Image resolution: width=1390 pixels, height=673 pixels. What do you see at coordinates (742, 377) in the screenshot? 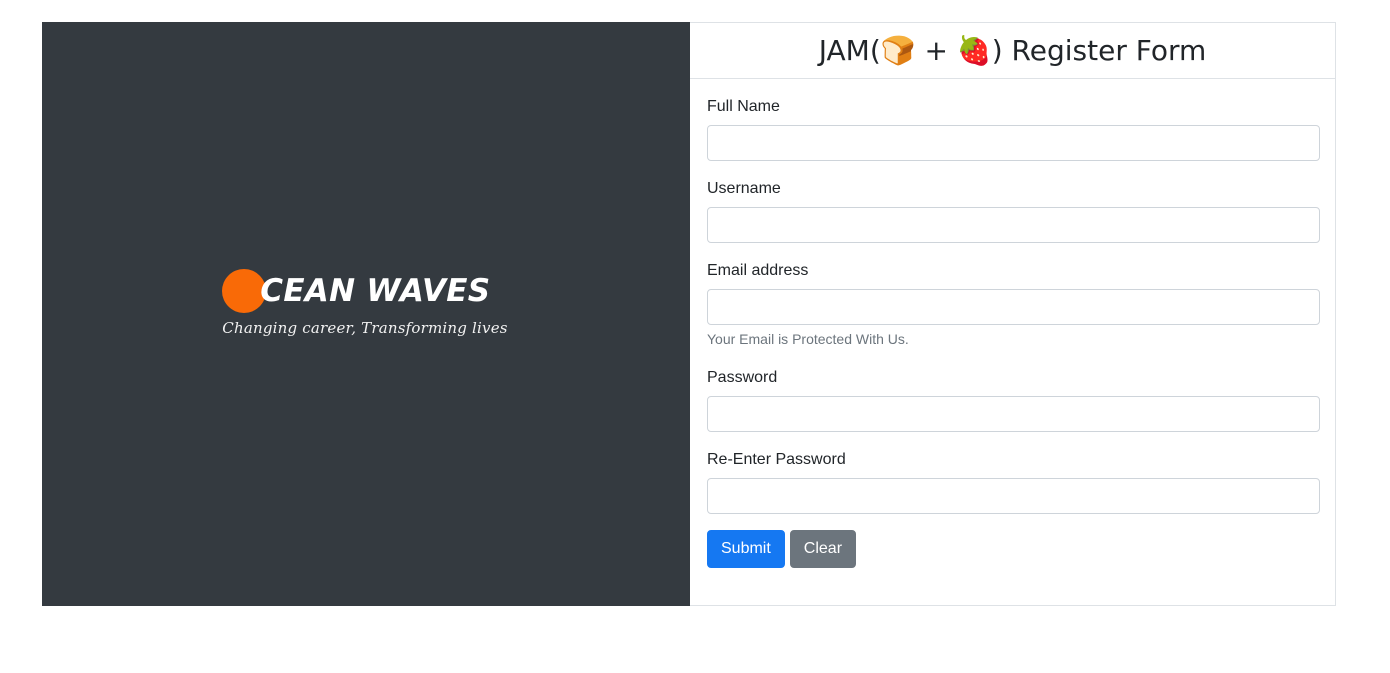
I see `label-password: Password` at bounding box center [742, 377].